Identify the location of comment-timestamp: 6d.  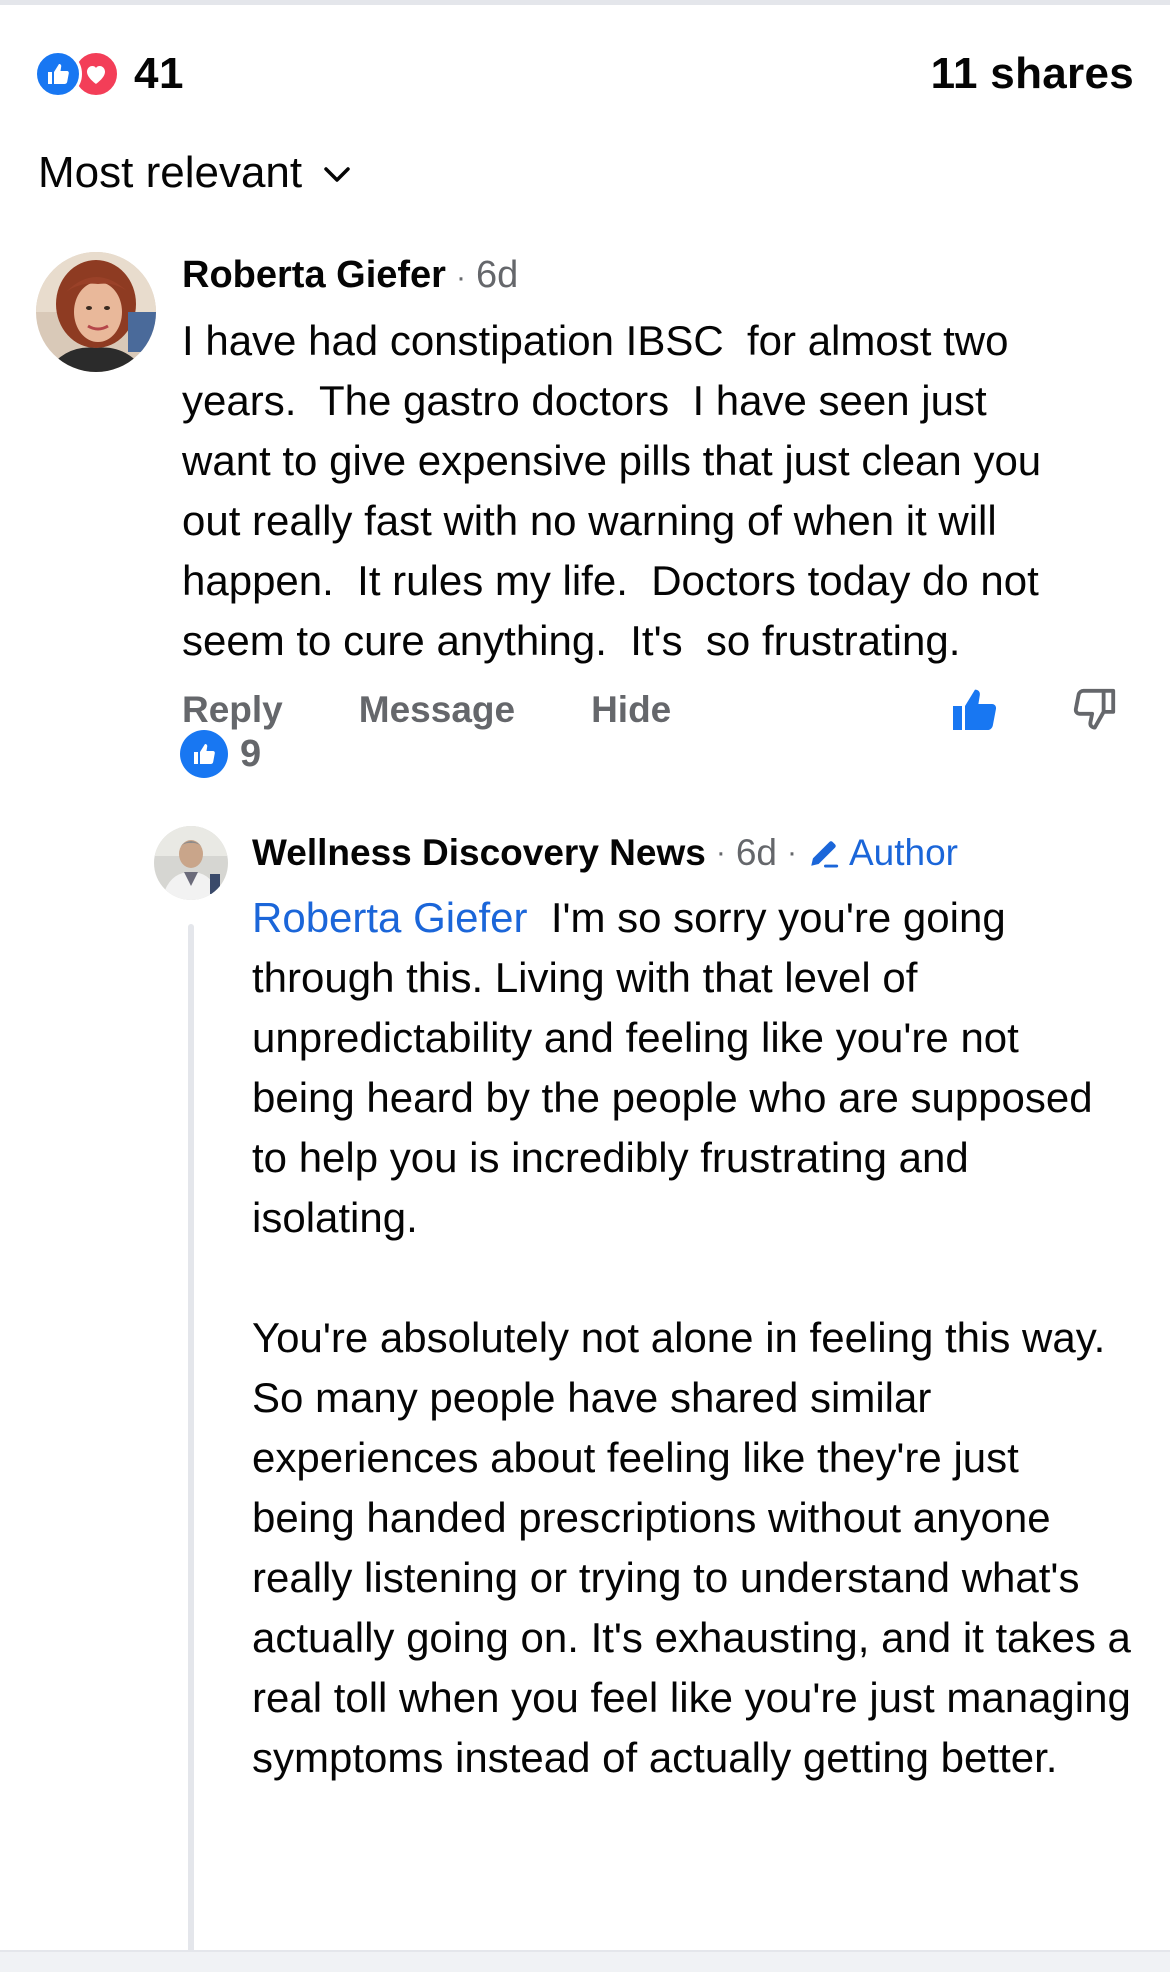
(497, 275).